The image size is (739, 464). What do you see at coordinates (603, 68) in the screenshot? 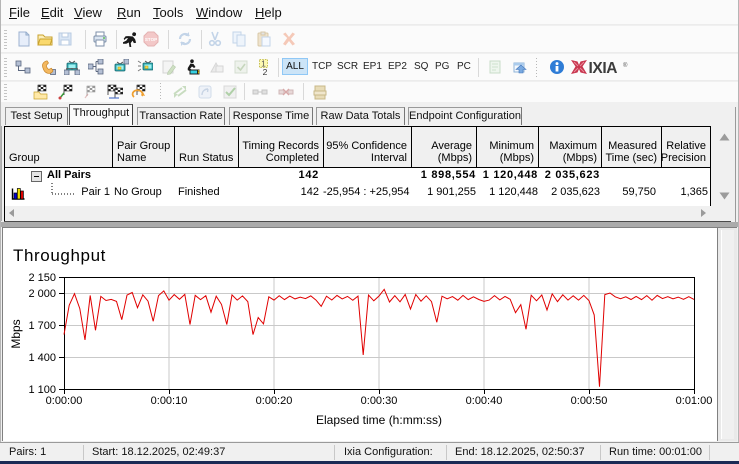
I see `svg-text: IXIA` at bounding box center [603, 68].